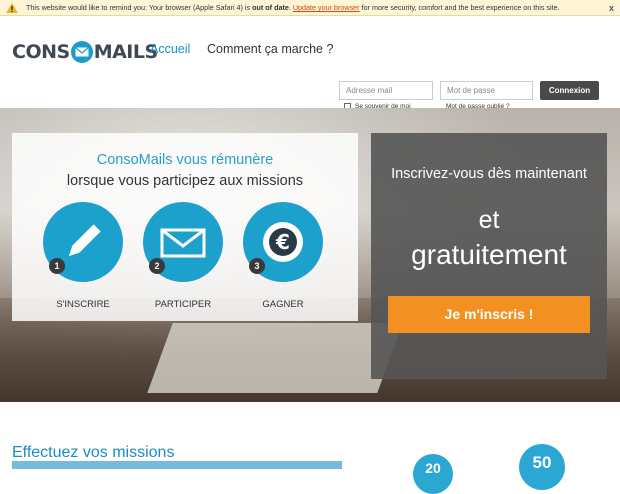 The width and height of the screenshot is (620, 494). Describe the element at coordinates (257, 266) in the screenshot. I see `step-number: 3` at that location.